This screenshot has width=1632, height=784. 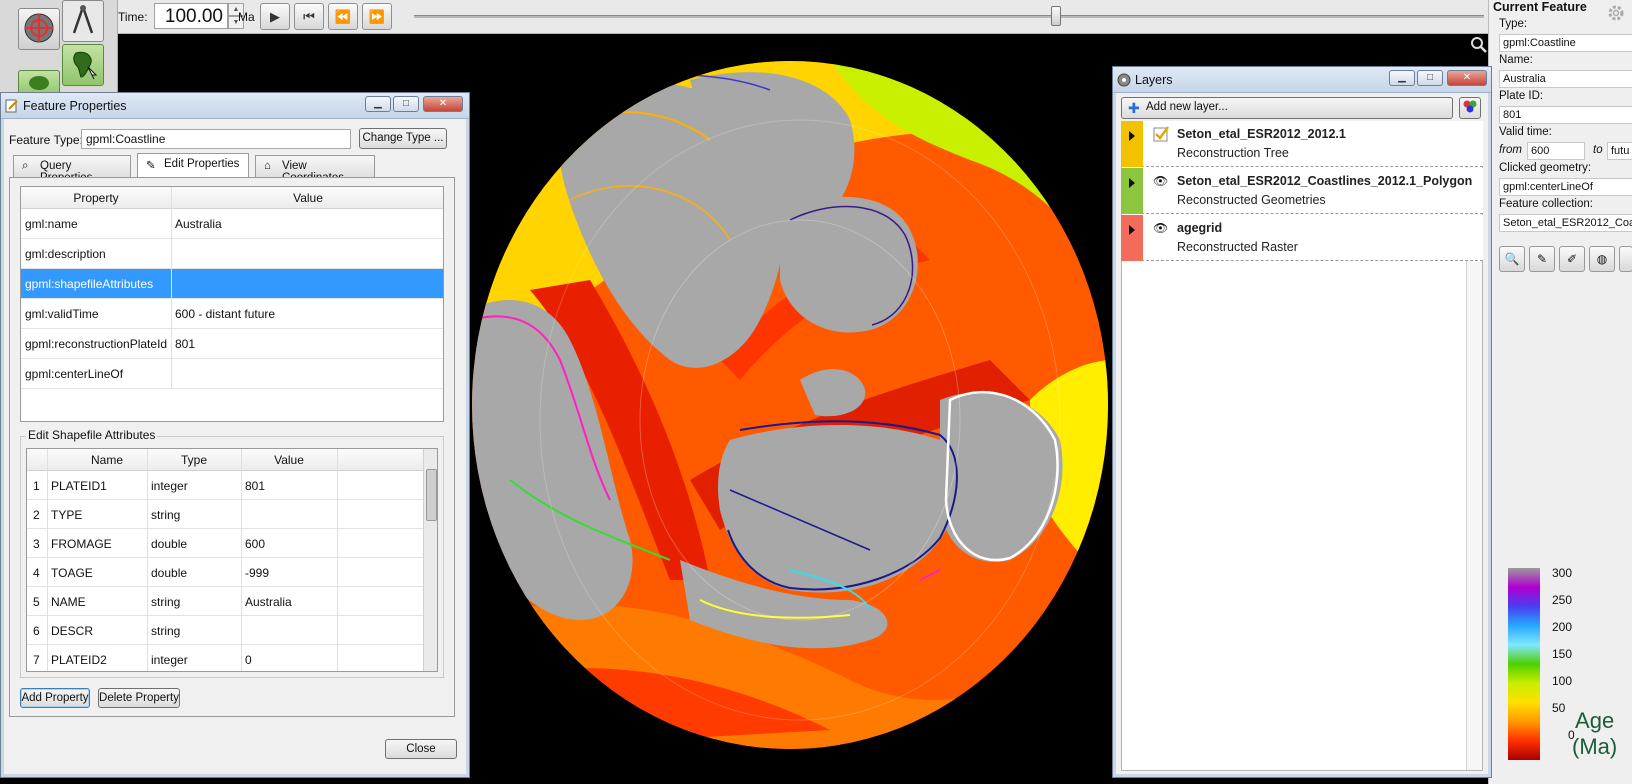 What do you see at coordinates (83, 21) in the screenshot?
I see `measure-tool-button` at bounding box center [83, 21].